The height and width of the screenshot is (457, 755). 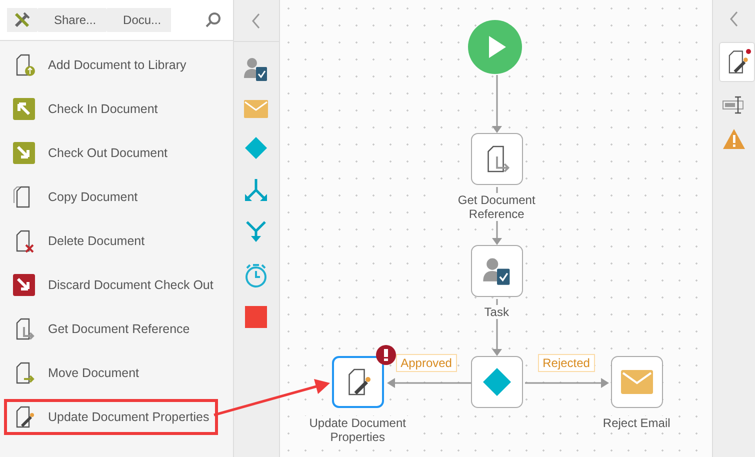 What do you see at coordinates (75, 197) in the screenshot?
I see `toolbox-item: Copy Document` at bounding box center [75, 197].